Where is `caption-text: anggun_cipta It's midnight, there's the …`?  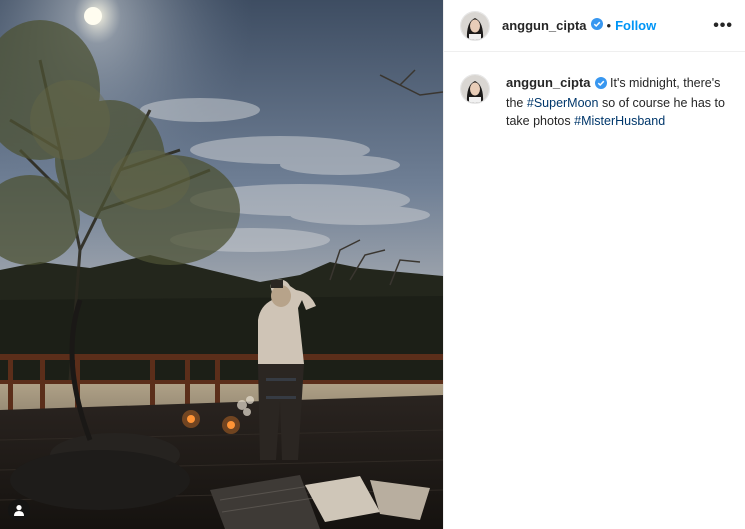
caption-text: anggun_cipta It's midnight, there's the … is located at coordinates (617, 102).